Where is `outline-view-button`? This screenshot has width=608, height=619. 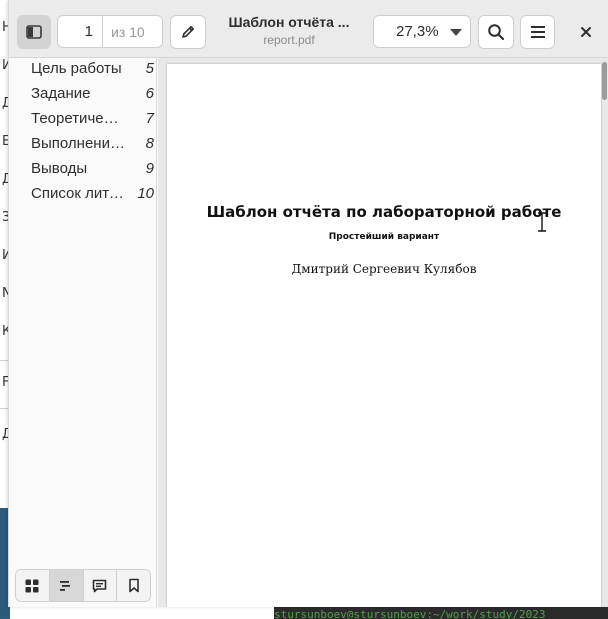
outline-view-button is located at coordinates (66, 585).